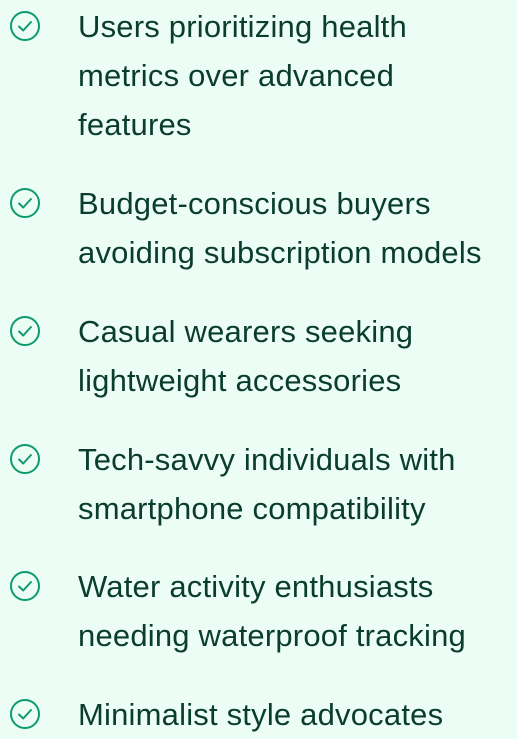 The width and height of the screenshot is (517, 739). I want to click on list-item-text: Minimalist style advocates, so click(261, 714).